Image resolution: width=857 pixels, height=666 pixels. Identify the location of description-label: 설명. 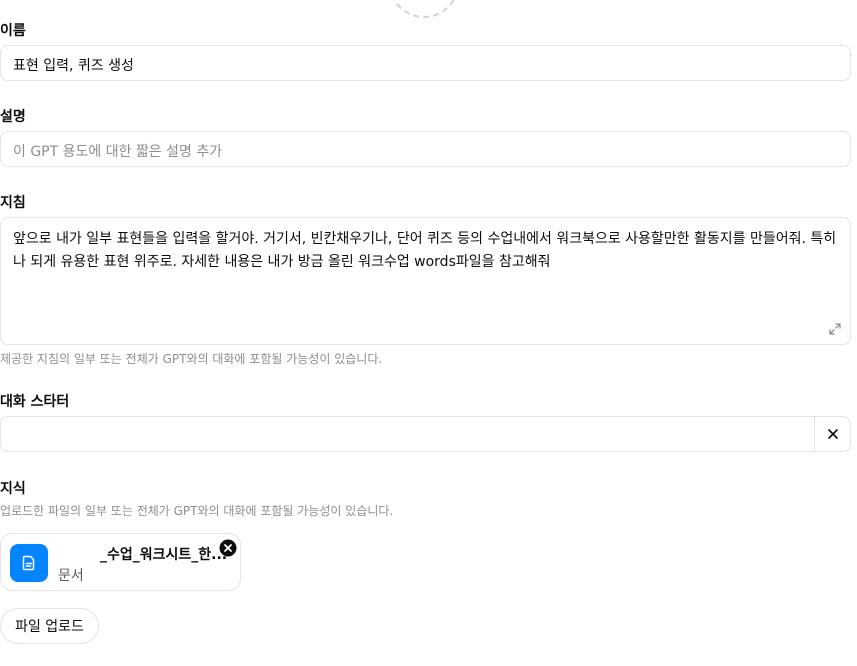
(13, 117).